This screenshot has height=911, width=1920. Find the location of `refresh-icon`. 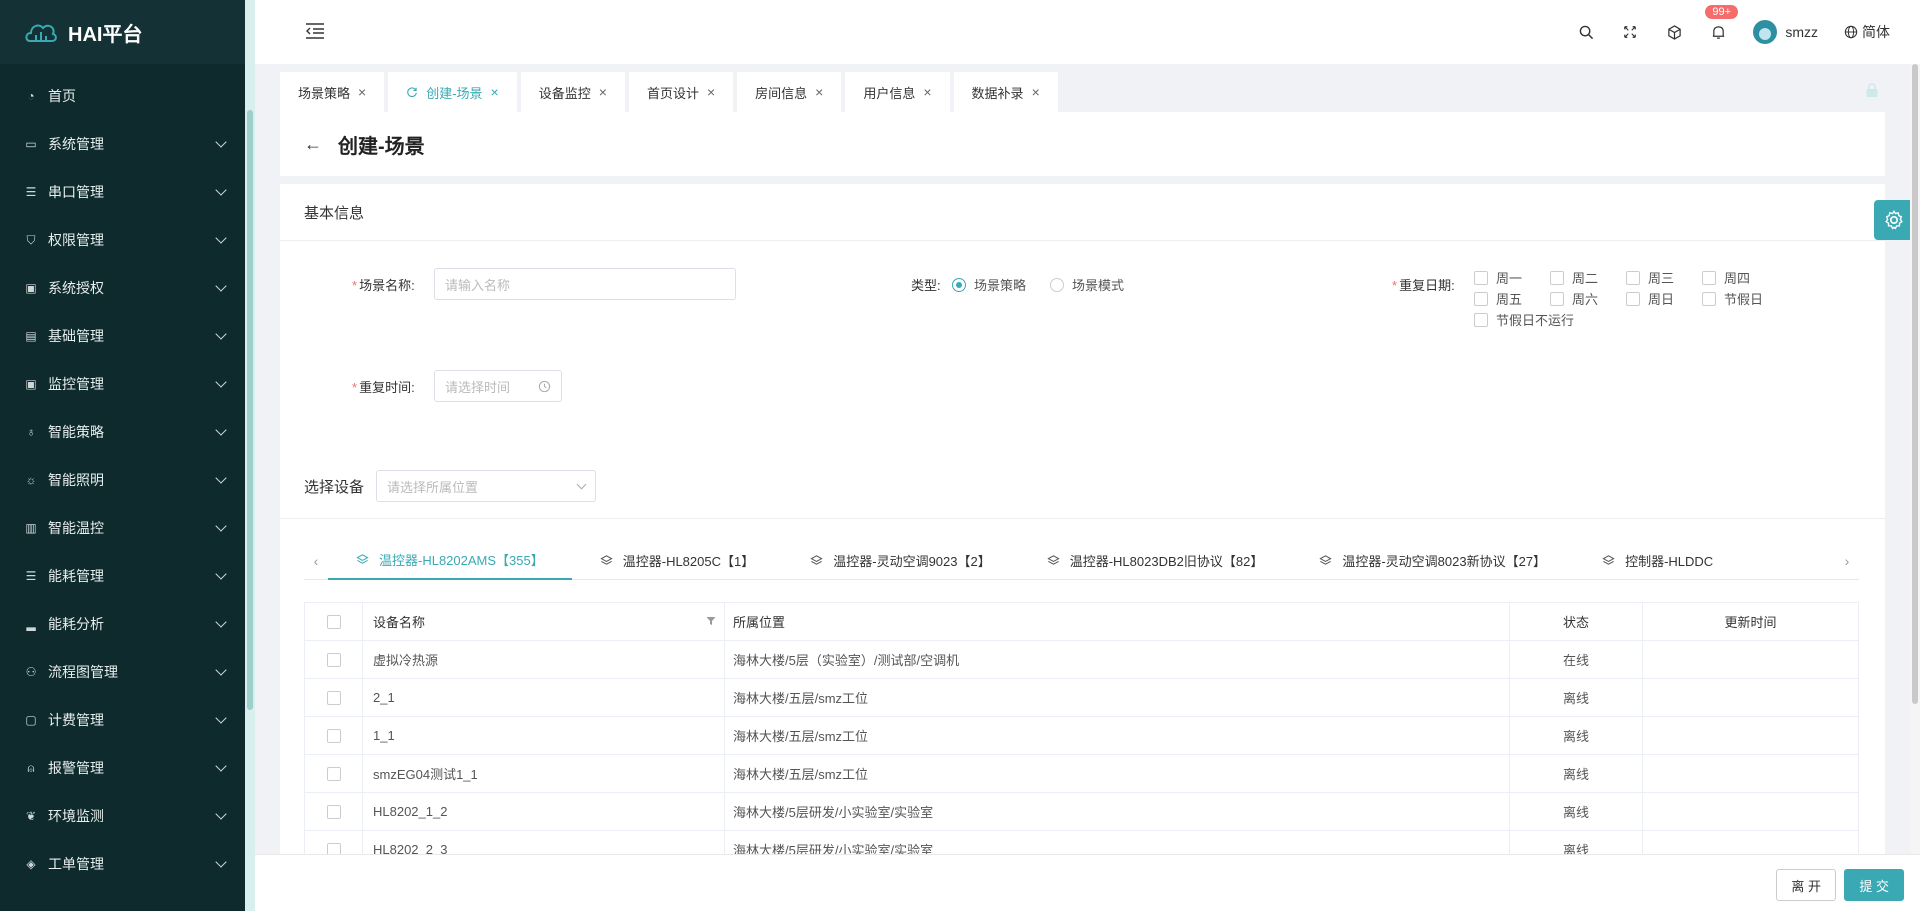

refresh-icon is located at coordinates (412, 92).